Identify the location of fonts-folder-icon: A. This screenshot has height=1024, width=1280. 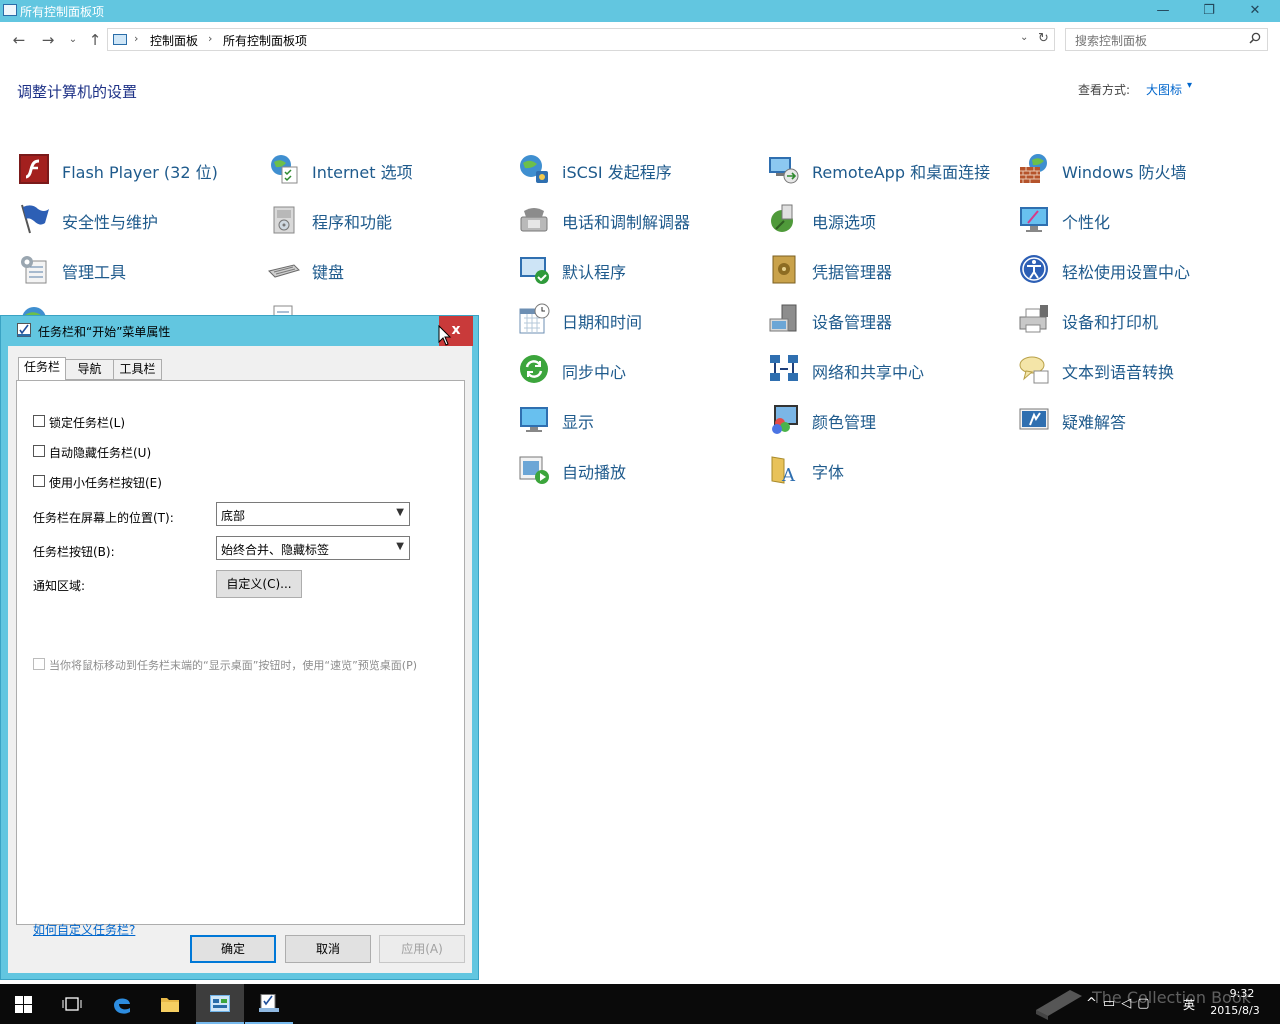
(783, 470).